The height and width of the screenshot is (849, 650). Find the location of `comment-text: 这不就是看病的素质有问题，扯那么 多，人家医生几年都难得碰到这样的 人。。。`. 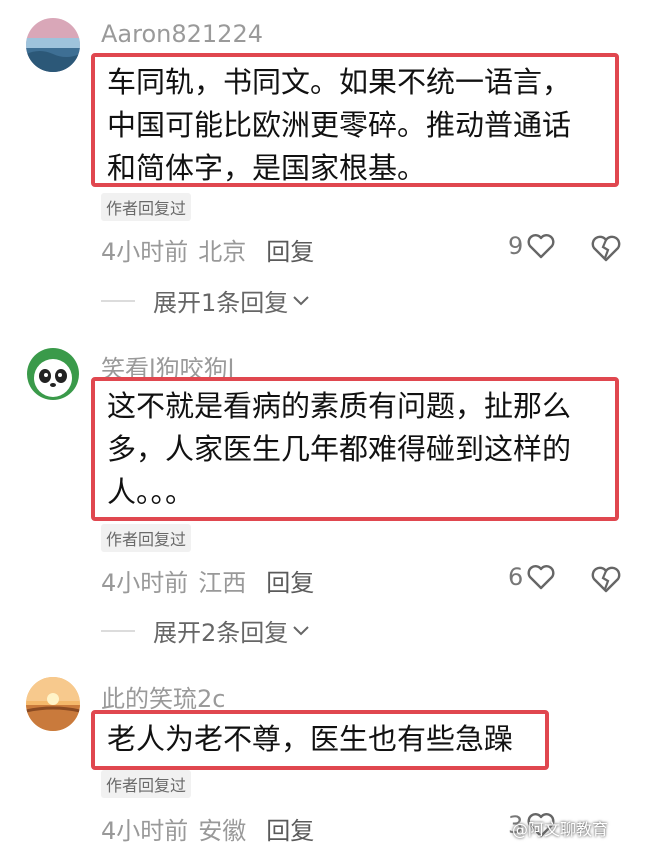

comment-text: 这不就是看病的素质有问题，扯那么 多，人家医生几年都难得碰到这样的 人。。。 is located at coordinates (355, 449).